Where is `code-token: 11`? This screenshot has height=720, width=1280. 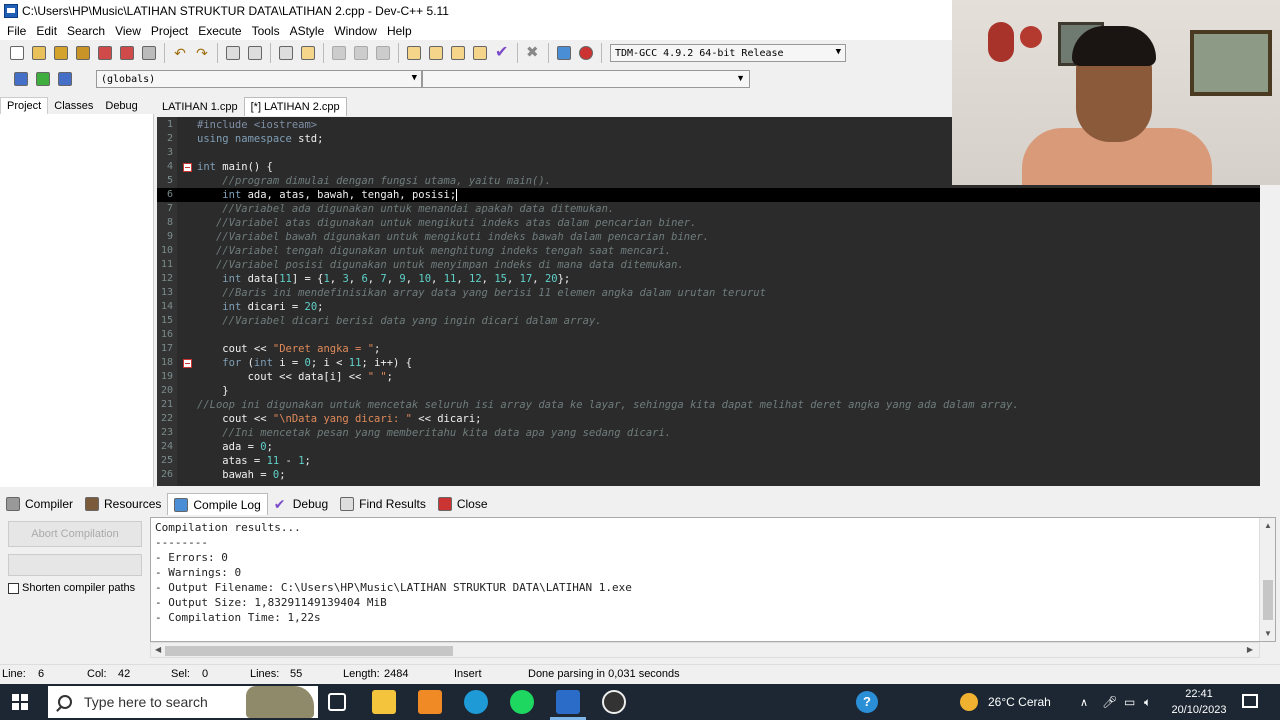 code-token: 11 is located at coordinates (355, 363).